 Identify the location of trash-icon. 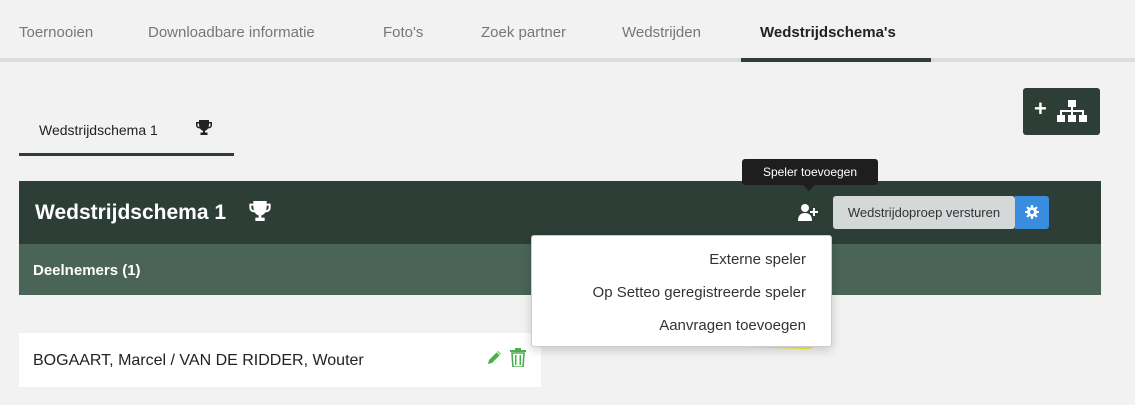
(518, 360).